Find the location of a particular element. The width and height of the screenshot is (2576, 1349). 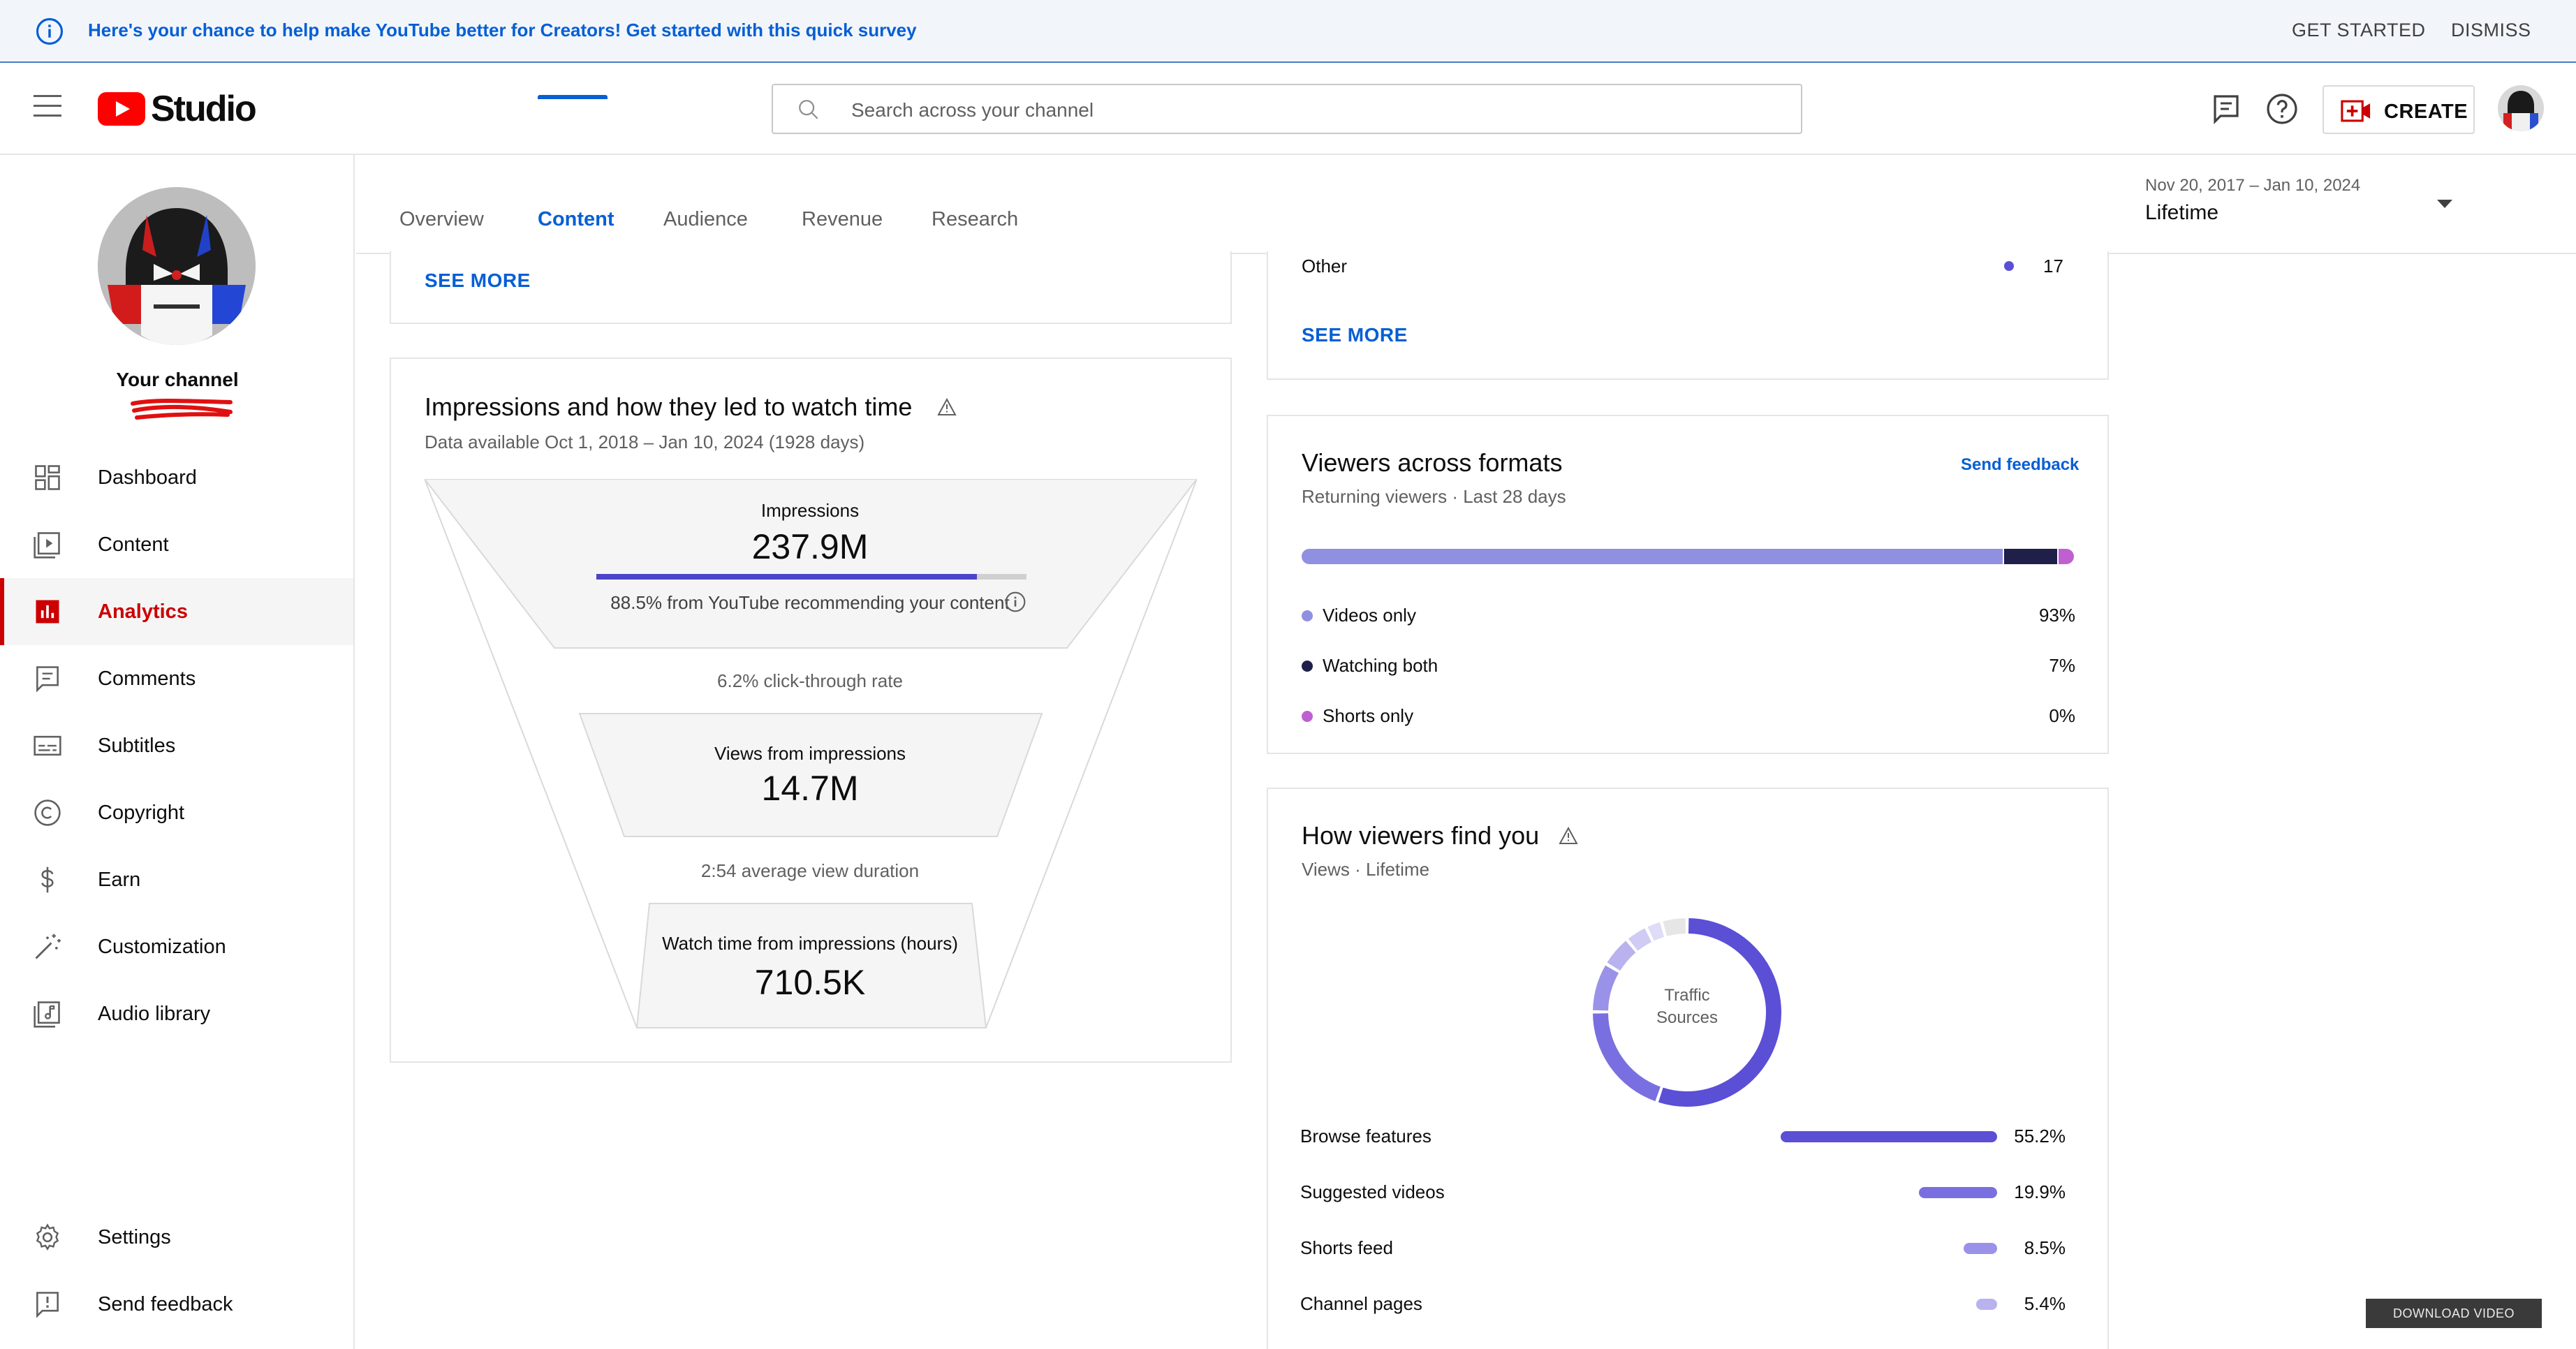

sidebar-item-comments: Comments is located at coordinates (176, 678).